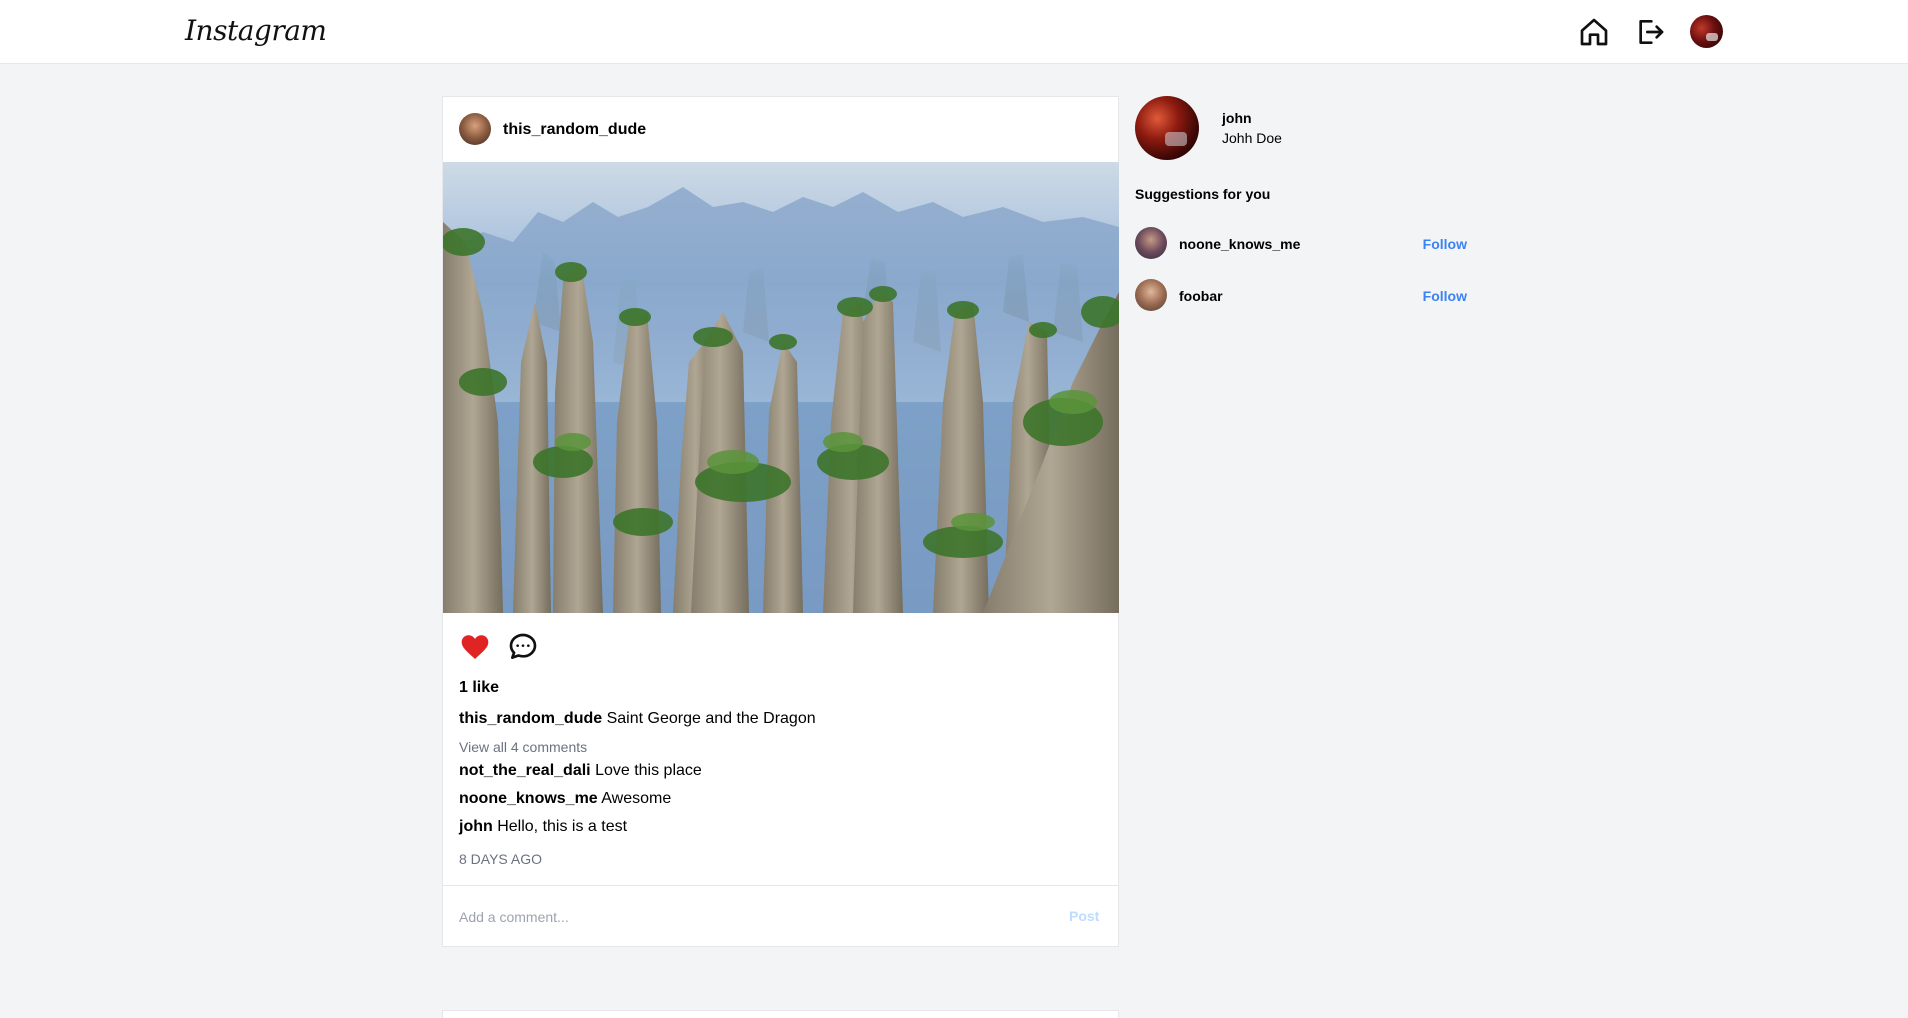  I want to click on like-count: 1 like, so click(479, 687).